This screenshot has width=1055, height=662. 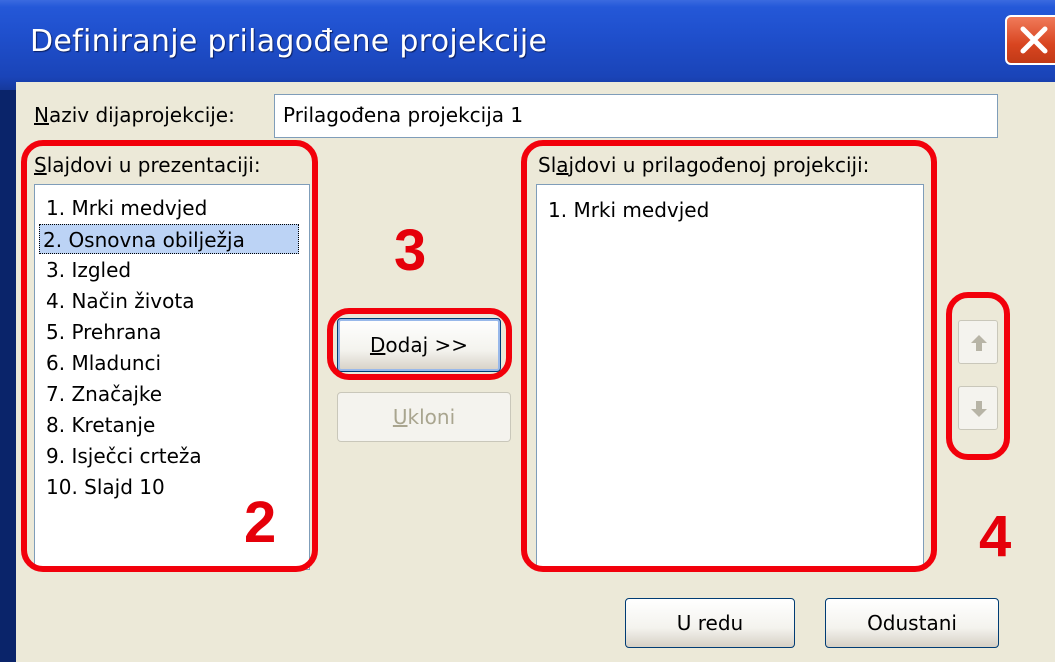 I want to click on close-button, so click(x=1030, y=40).